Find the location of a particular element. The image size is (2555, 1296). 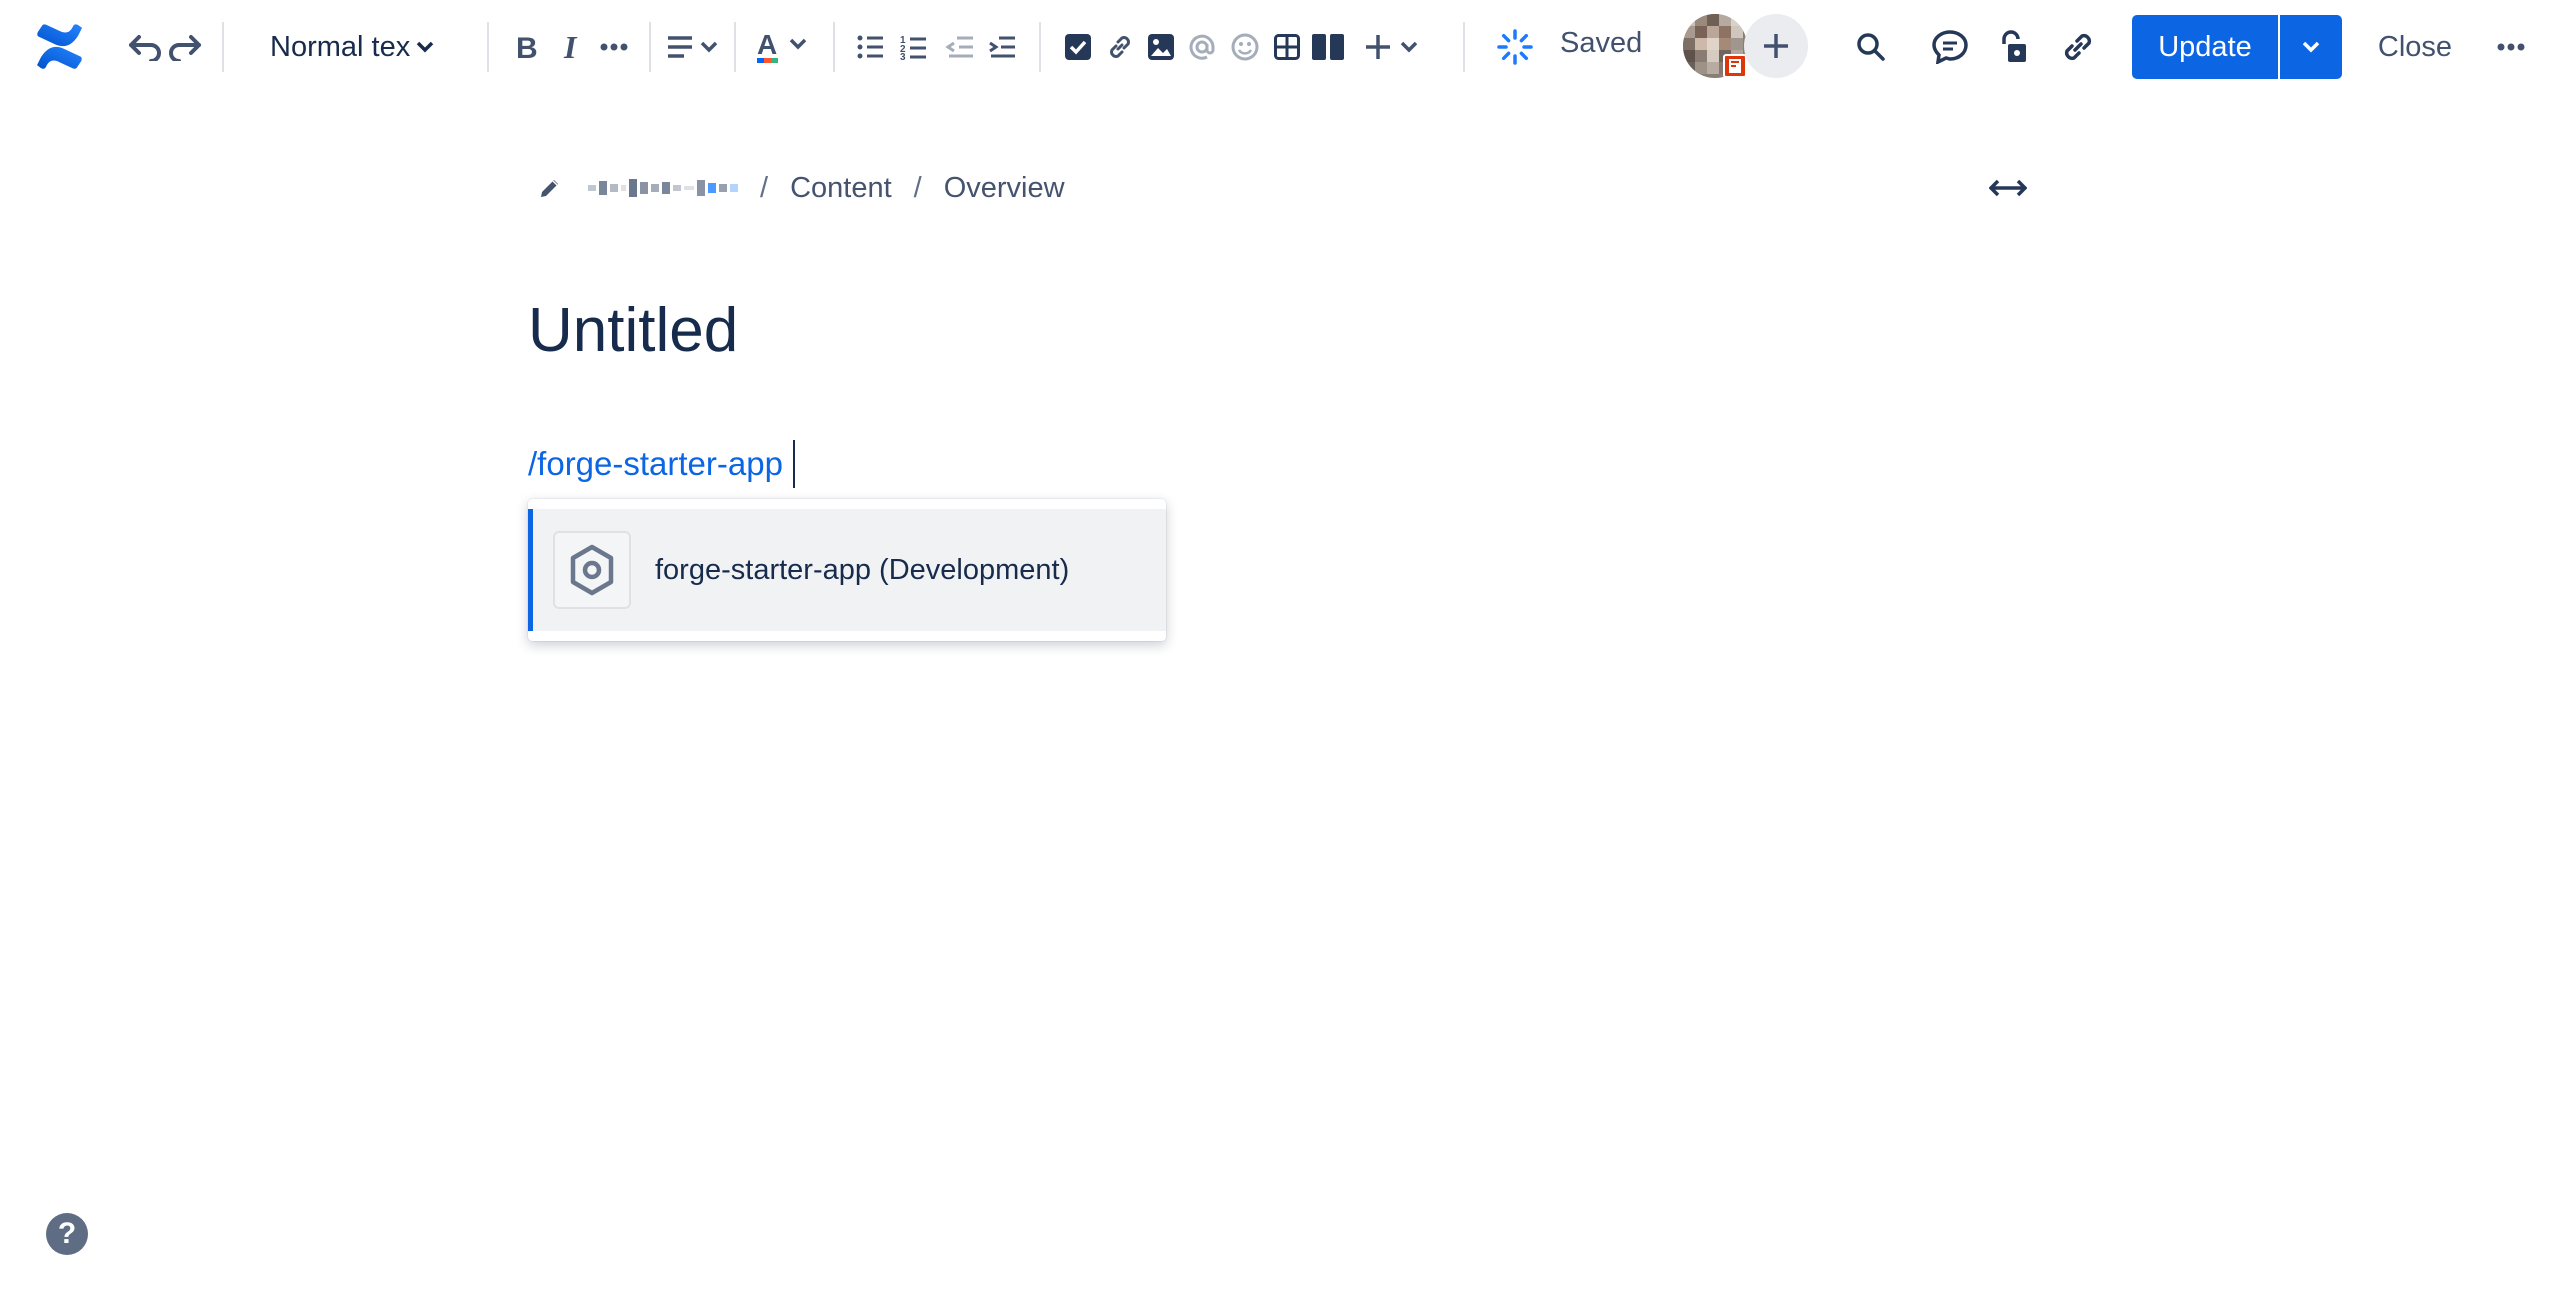

mention-icon is located at coordinates (1202, 47).